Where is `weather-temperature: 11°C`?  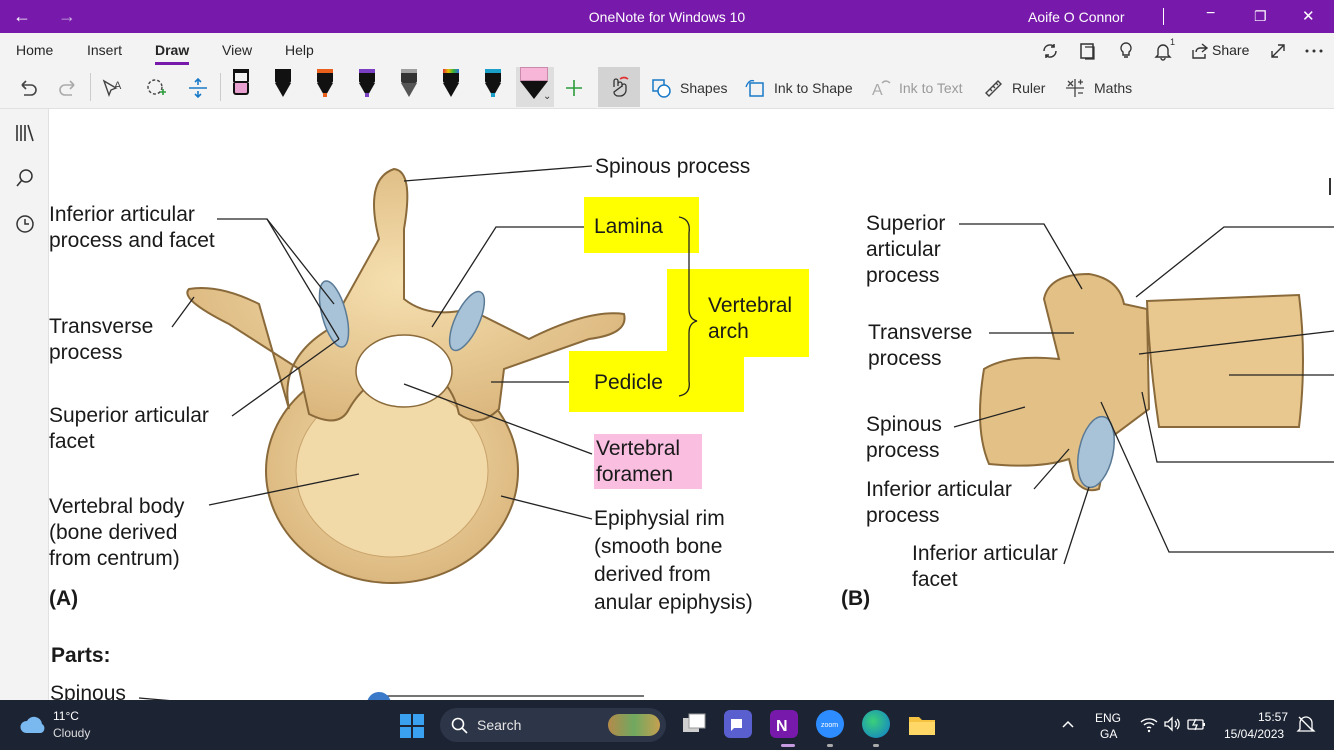
weather-temperature: 11°C is located at coordinates (66, 716).